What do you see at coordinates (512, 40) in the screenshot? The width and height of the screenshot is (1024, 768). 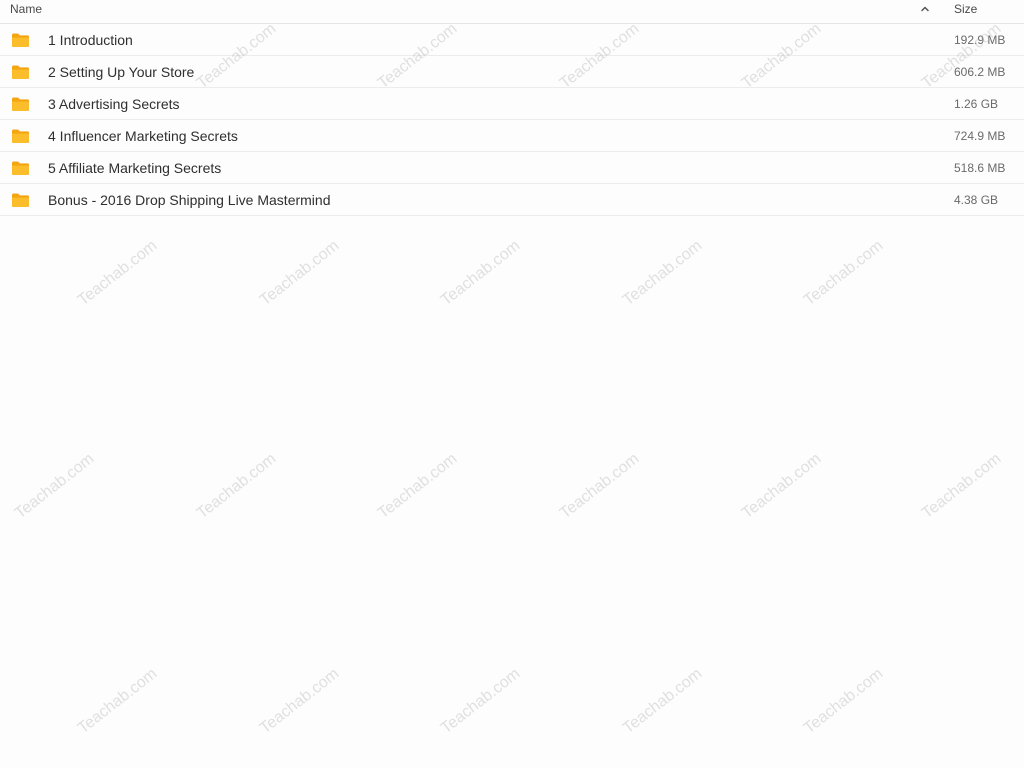 I see `table-row: 1 Introduction 192.9 MB` at bounding box center [512, 40].